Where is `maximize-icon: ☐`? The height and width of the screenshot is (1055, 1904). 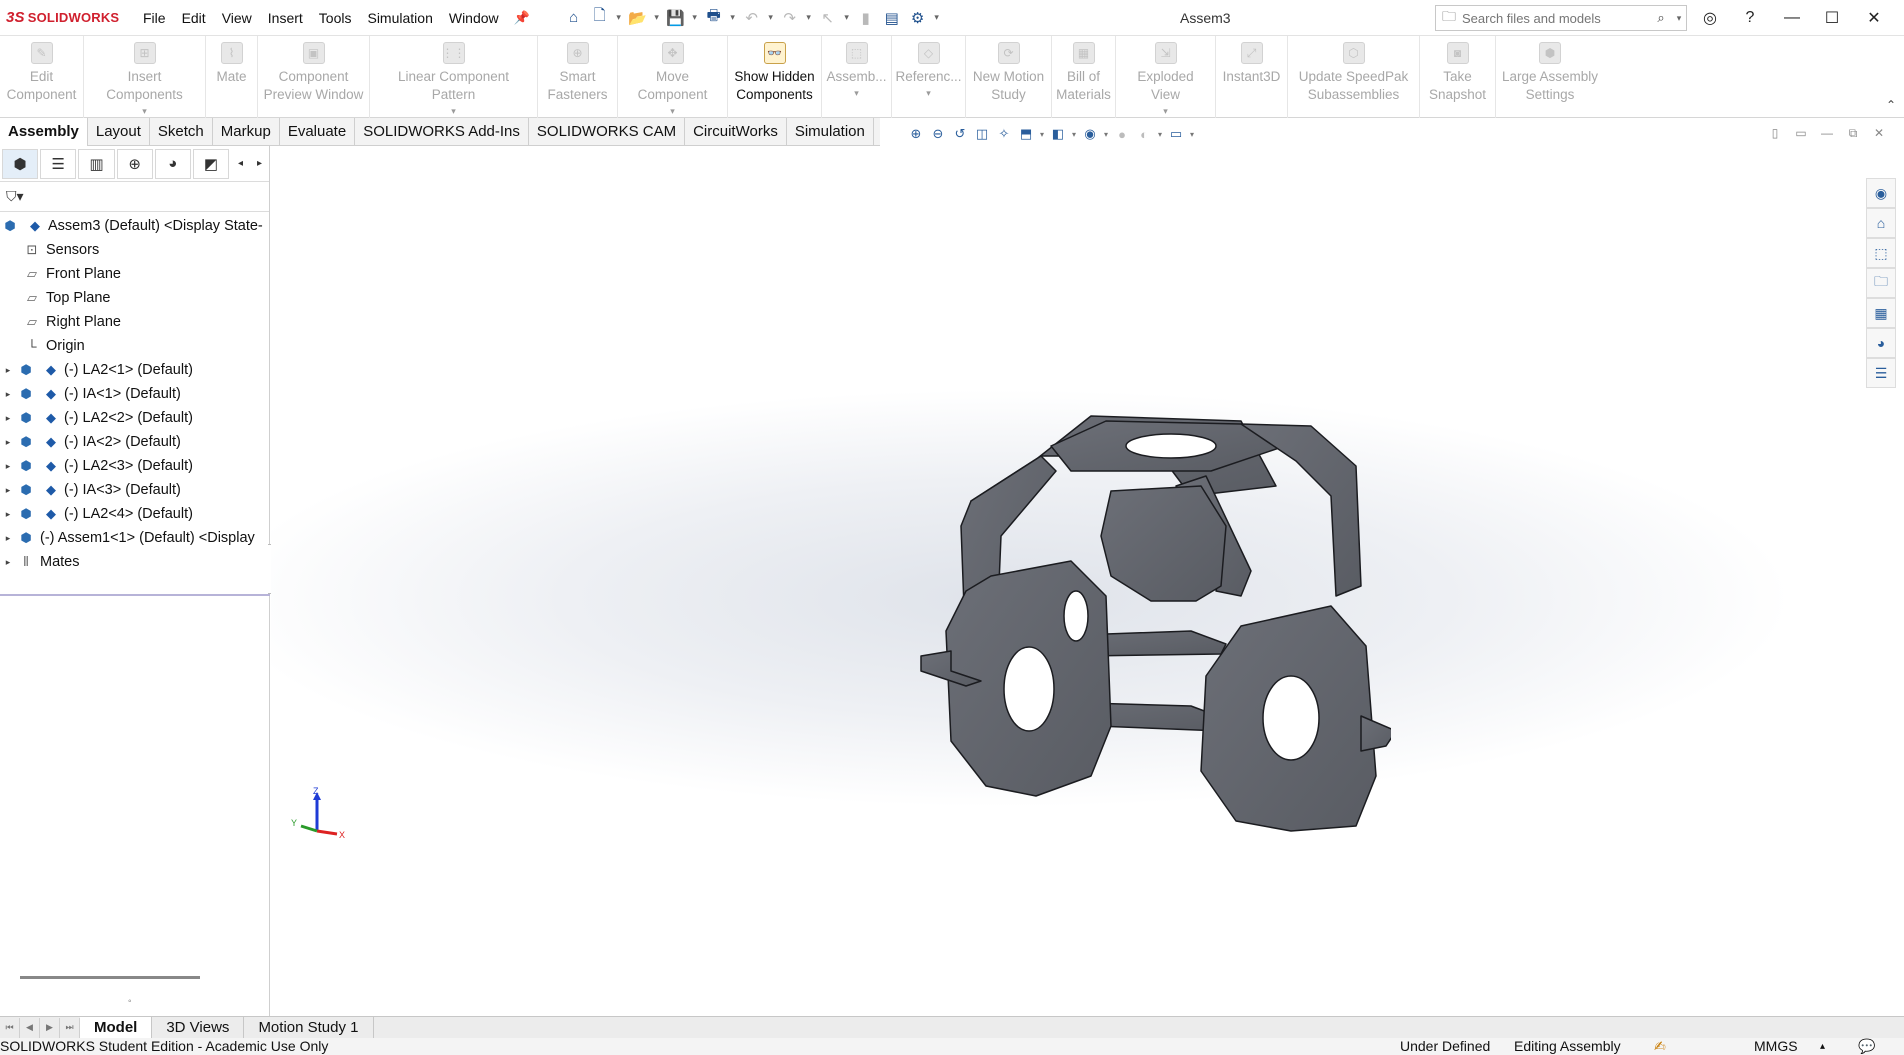 maximize-icon: ☐ is located at coordinates (1832, 18).